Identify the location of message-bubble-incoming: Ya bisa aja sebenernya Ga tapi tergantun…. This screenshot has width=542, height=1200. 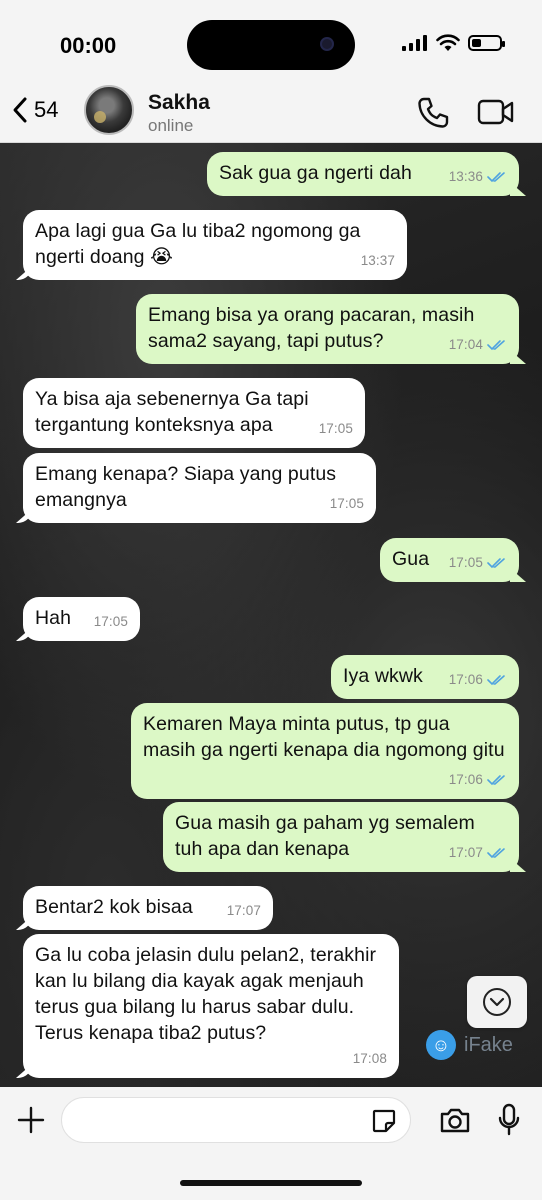
(194, 413).